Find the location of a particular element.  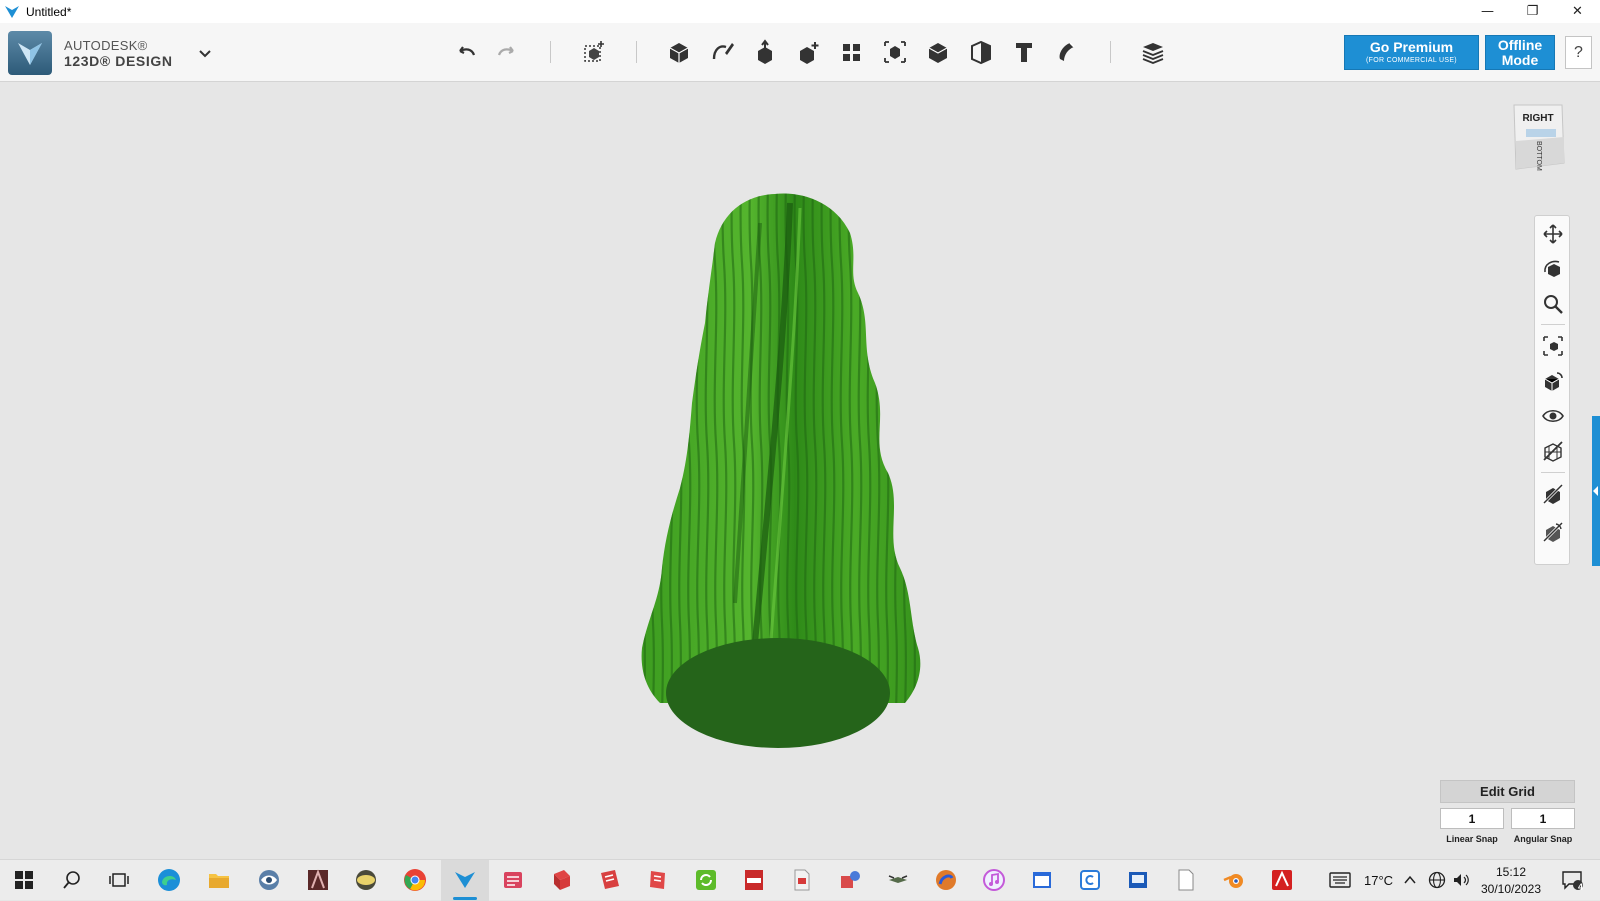

app-render-icon is located at coordinates (946, 880).